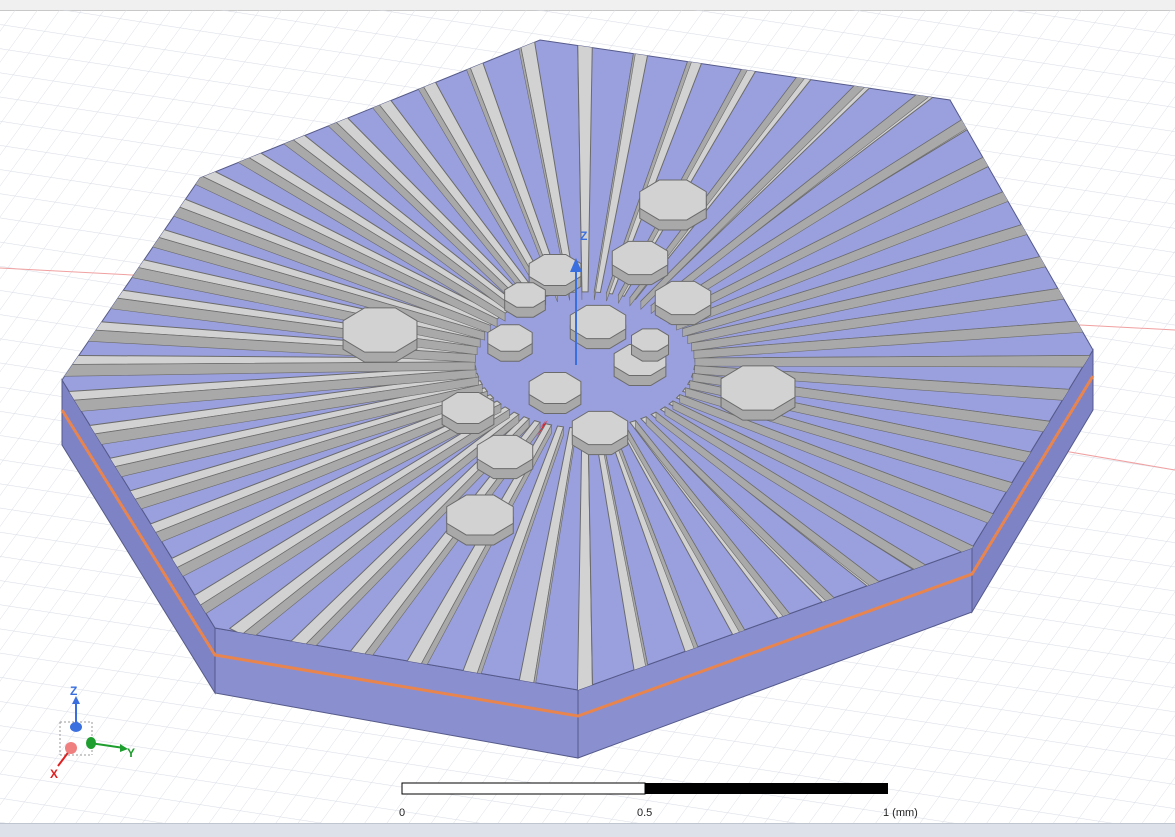 Image resolution: width=1175 pixels, height=837 pixels. I want to click on triad-x-knob, so click(71, 748).